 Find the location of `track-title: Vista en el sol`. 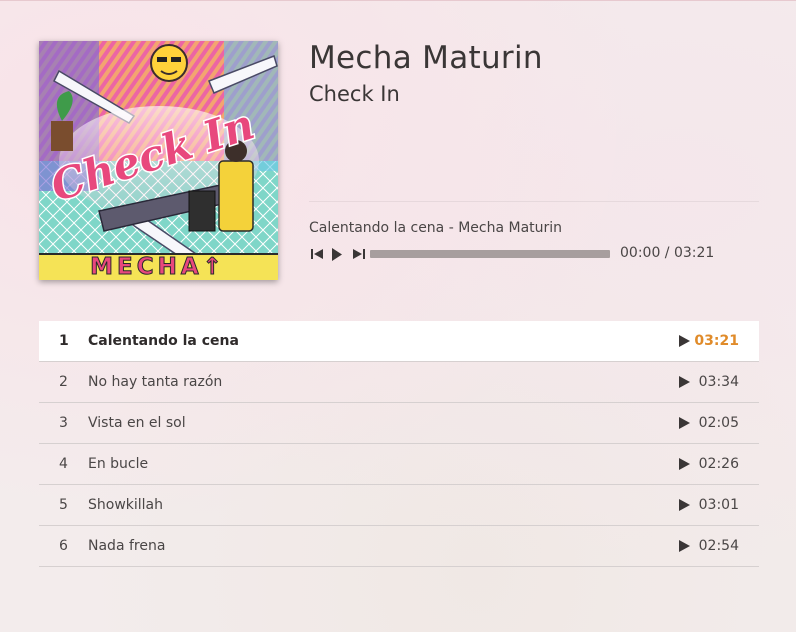

track-title: Vista en el sol is located at coordinates (137, 423).